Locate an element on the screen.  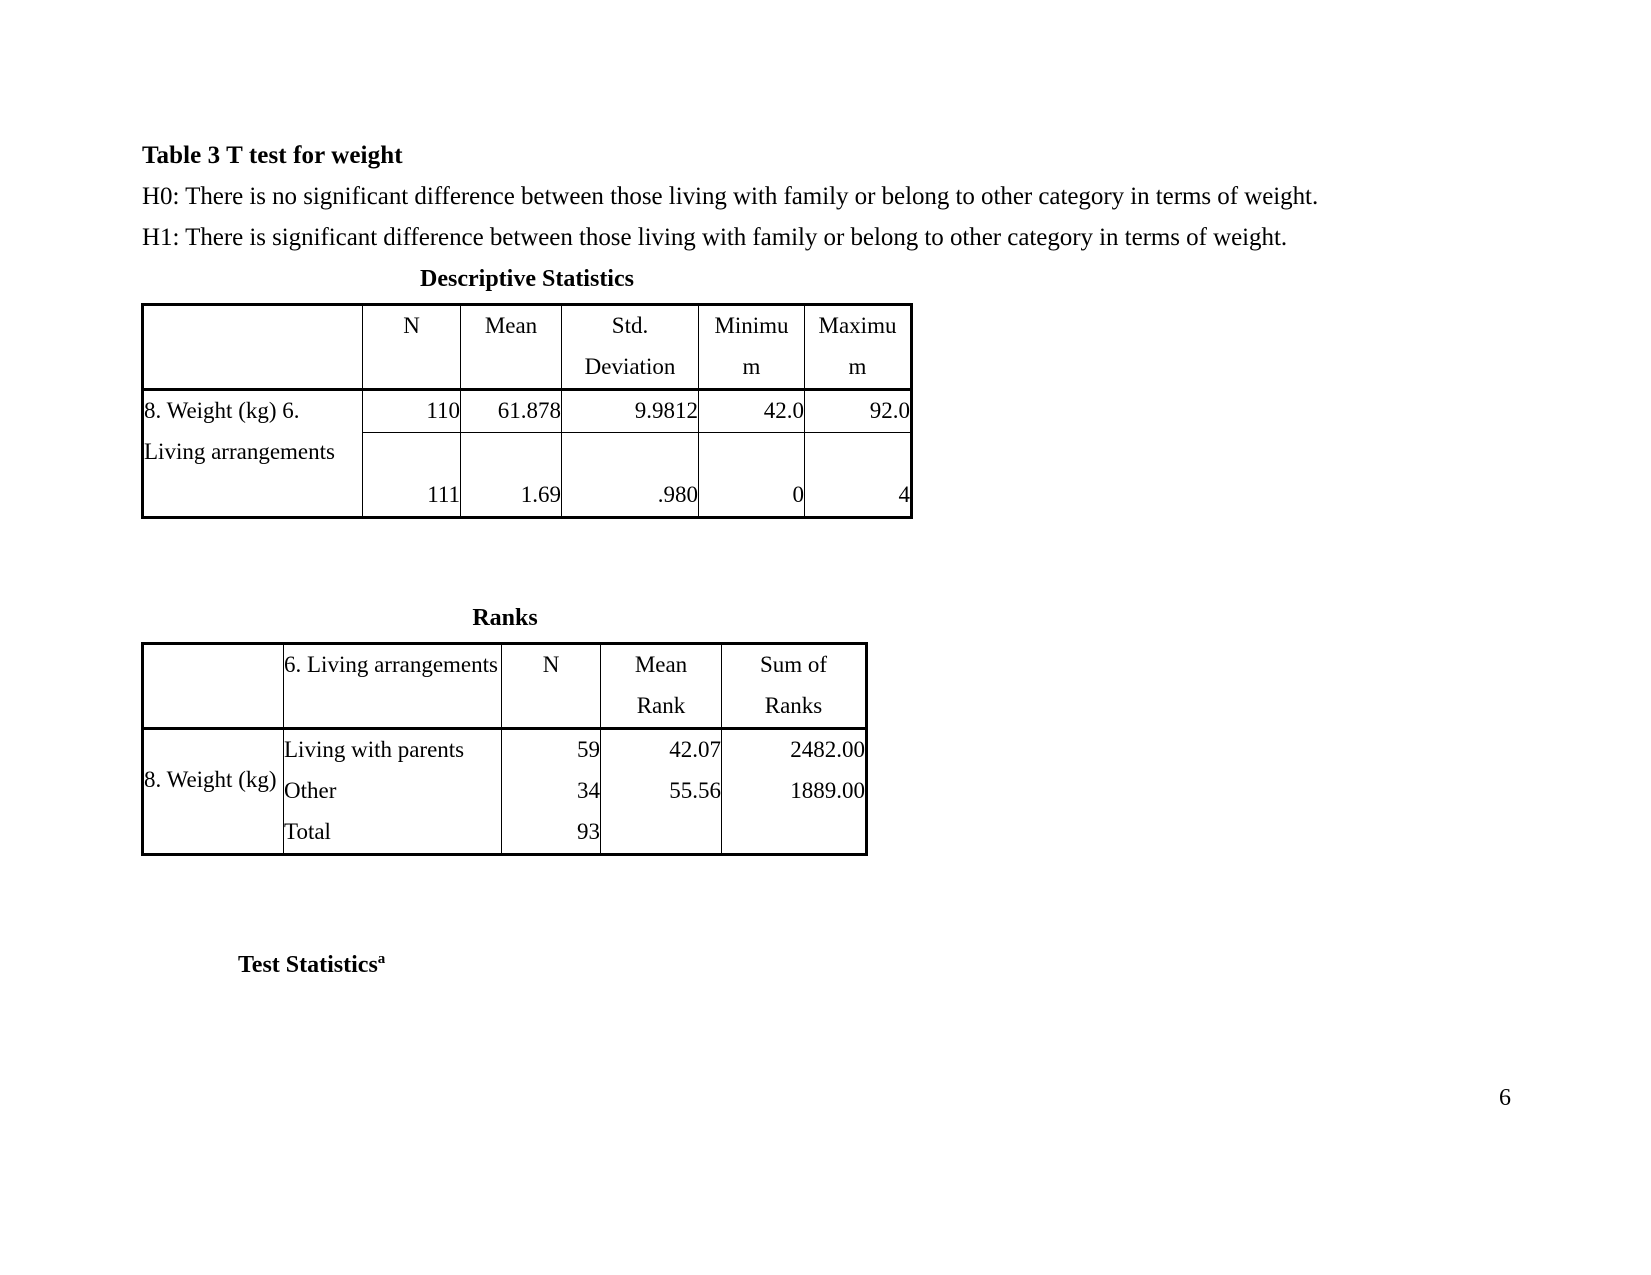
ranks-cell-mean-rank-living-with-parents: 42.07 is located at coordinates (661, 748).